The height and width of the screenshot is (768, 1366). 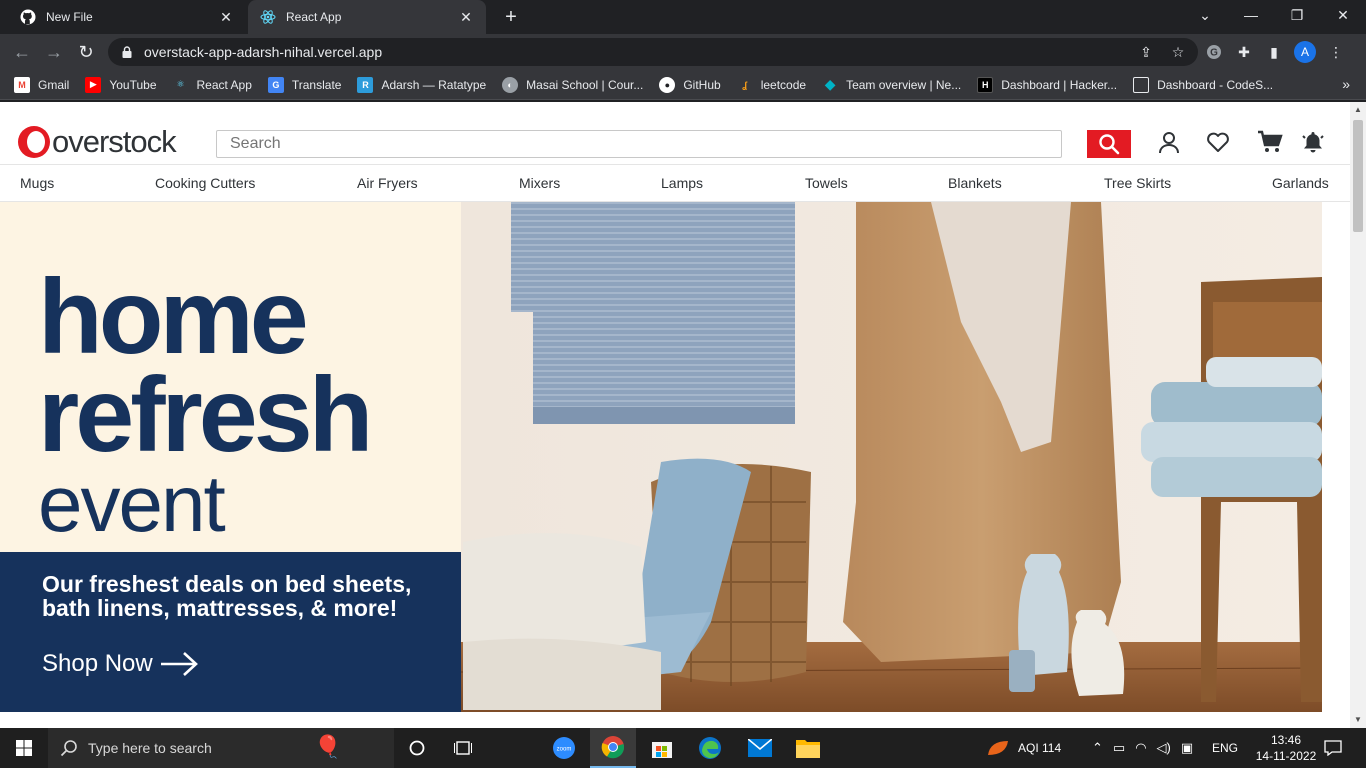 I want to click on scrollbar-thumb, so click(x=1358, y=176).